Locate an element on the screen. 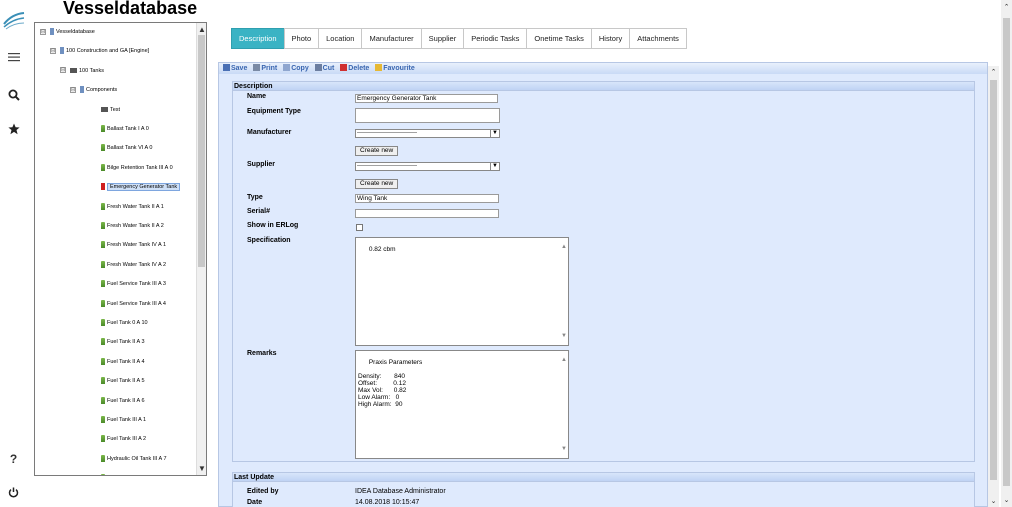  tab-history: History is located at coordinates (610, 38).